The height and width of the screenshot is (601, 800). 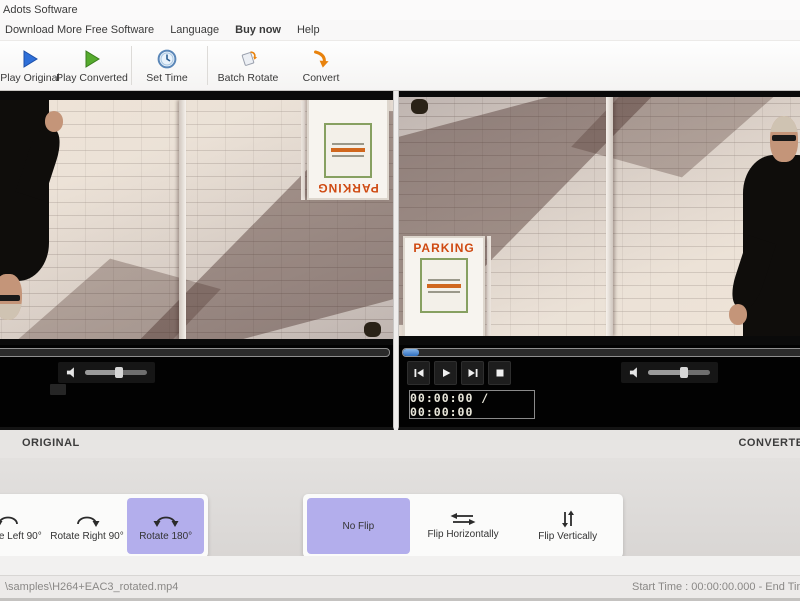 I want to click on no-flip-label: No Flip, so click(x=358, y=526).